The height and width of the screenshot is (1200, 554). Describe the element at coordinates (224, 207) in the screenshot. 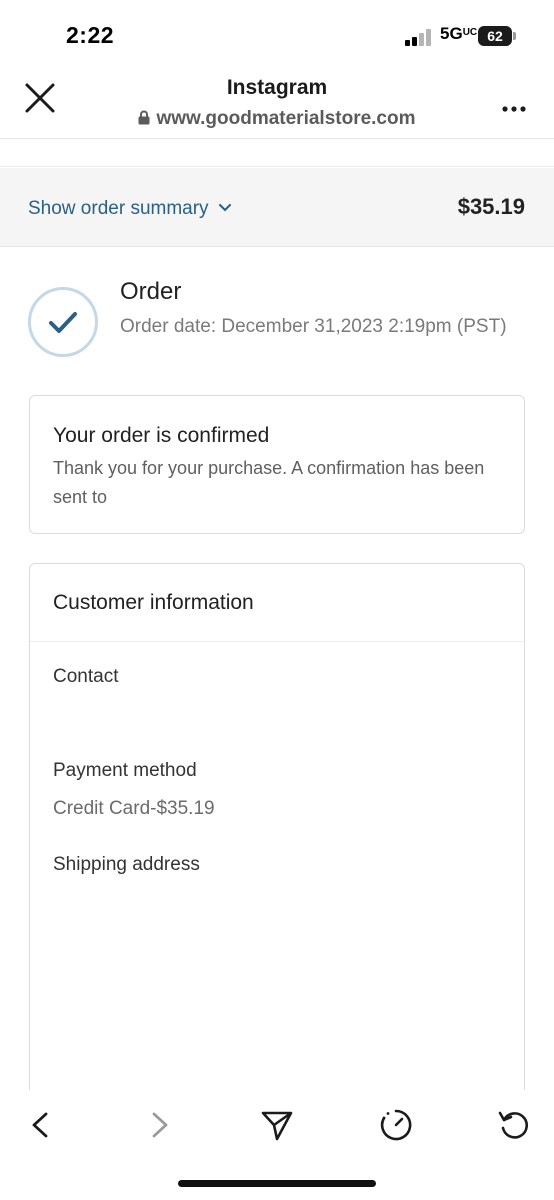

I see `chevron-down-icon` at that location.